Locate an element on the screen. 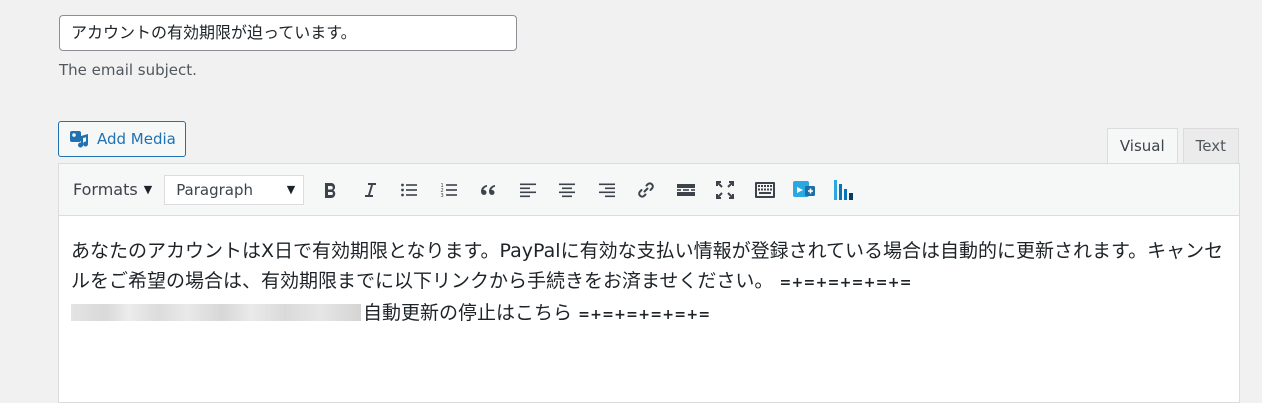 The width and height of the screenshot is (1262, 403). numbered-list-icon: 123 is located at coordinates (449, 190).